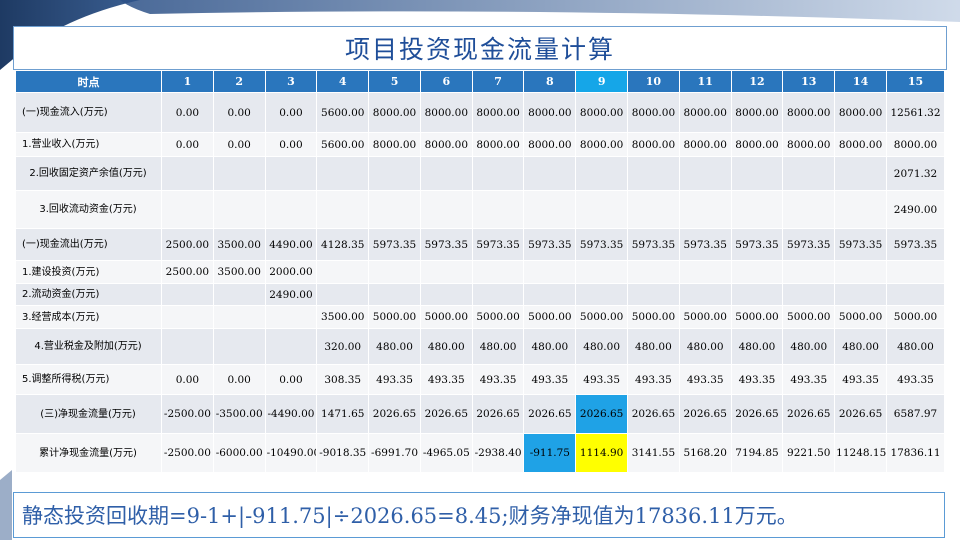  I want to click on table-cell: 2500.00, so click(187, 272).